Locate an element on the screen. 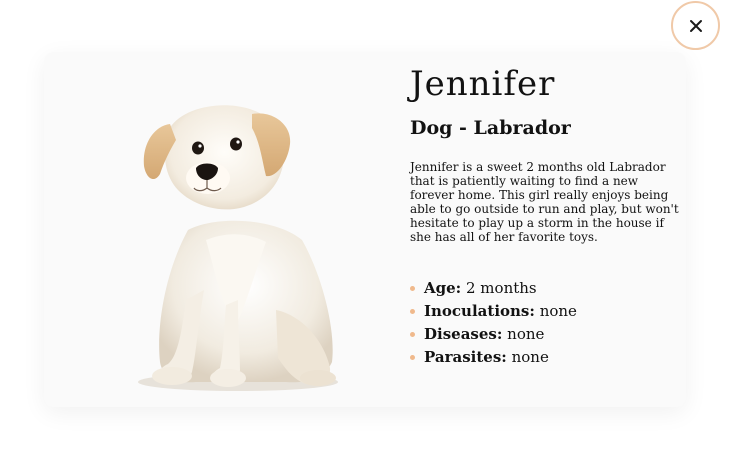  fact-value: 2 months is located at coordinates (501, 288).